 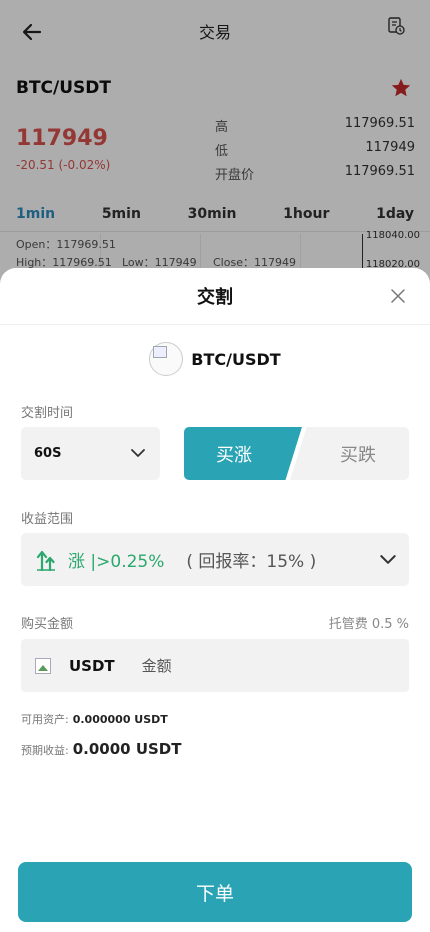 What do you see at coordinates (45, 750) in the screenshot?
I see `expected-label: 预期收益:` at bounding box center [45, 750].